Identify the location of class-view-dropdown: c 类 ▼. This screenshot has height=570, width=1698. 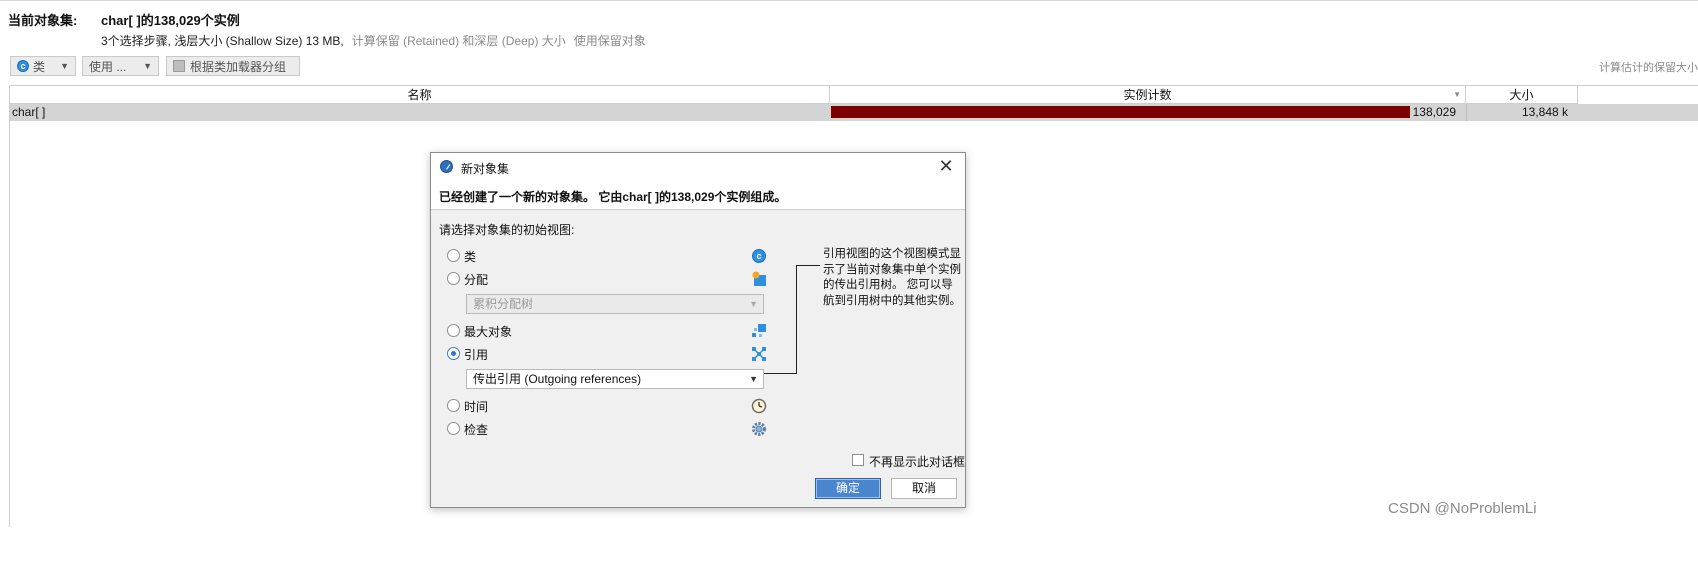
(43, 66).